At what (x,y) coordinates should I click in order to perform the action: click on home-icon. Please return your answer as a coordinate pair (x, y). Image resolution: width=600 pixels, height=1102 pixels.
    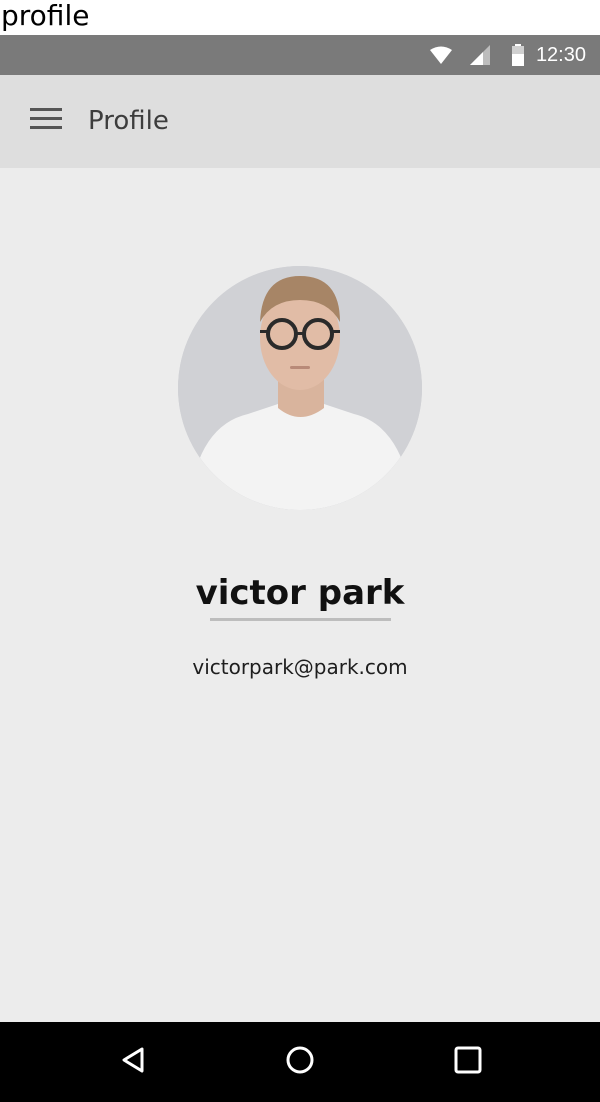
    Looking at the image, I should click on (300, 1062).